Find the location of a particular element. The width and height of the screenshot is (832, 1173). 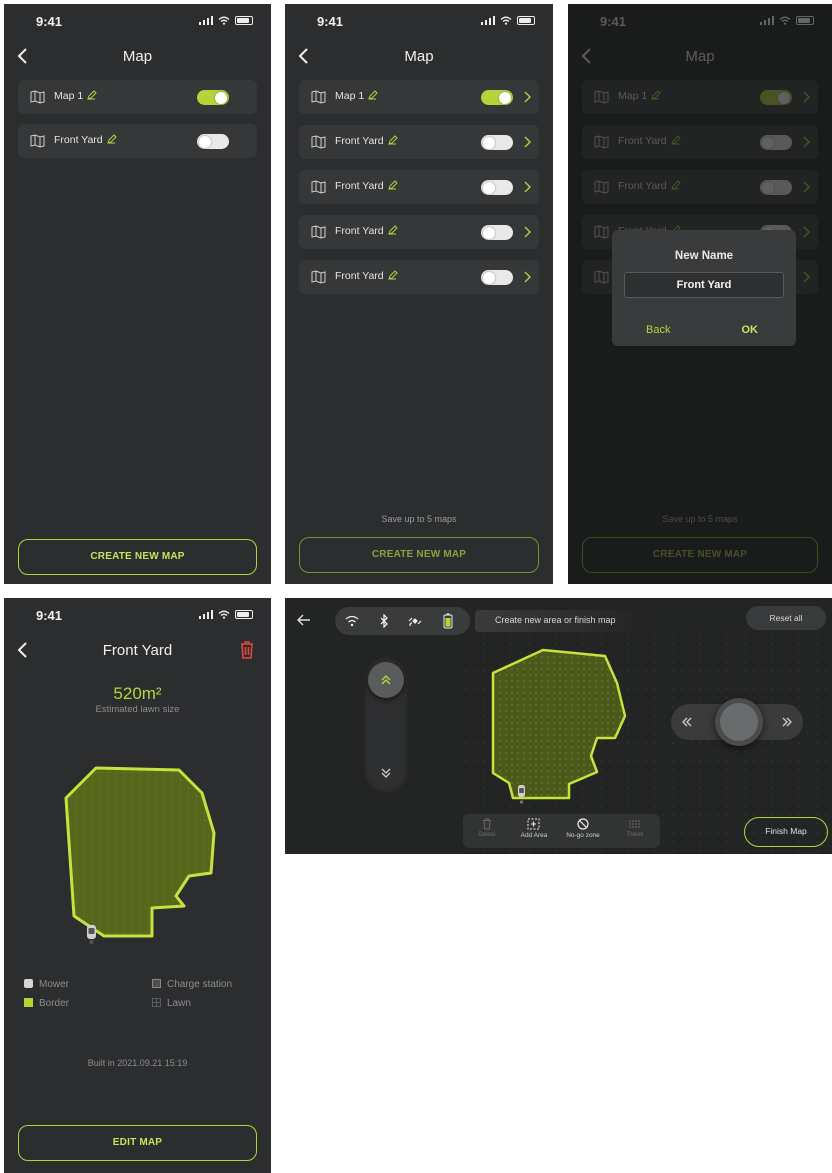

page-title: Front Yard is located at coordinates (137, 650).